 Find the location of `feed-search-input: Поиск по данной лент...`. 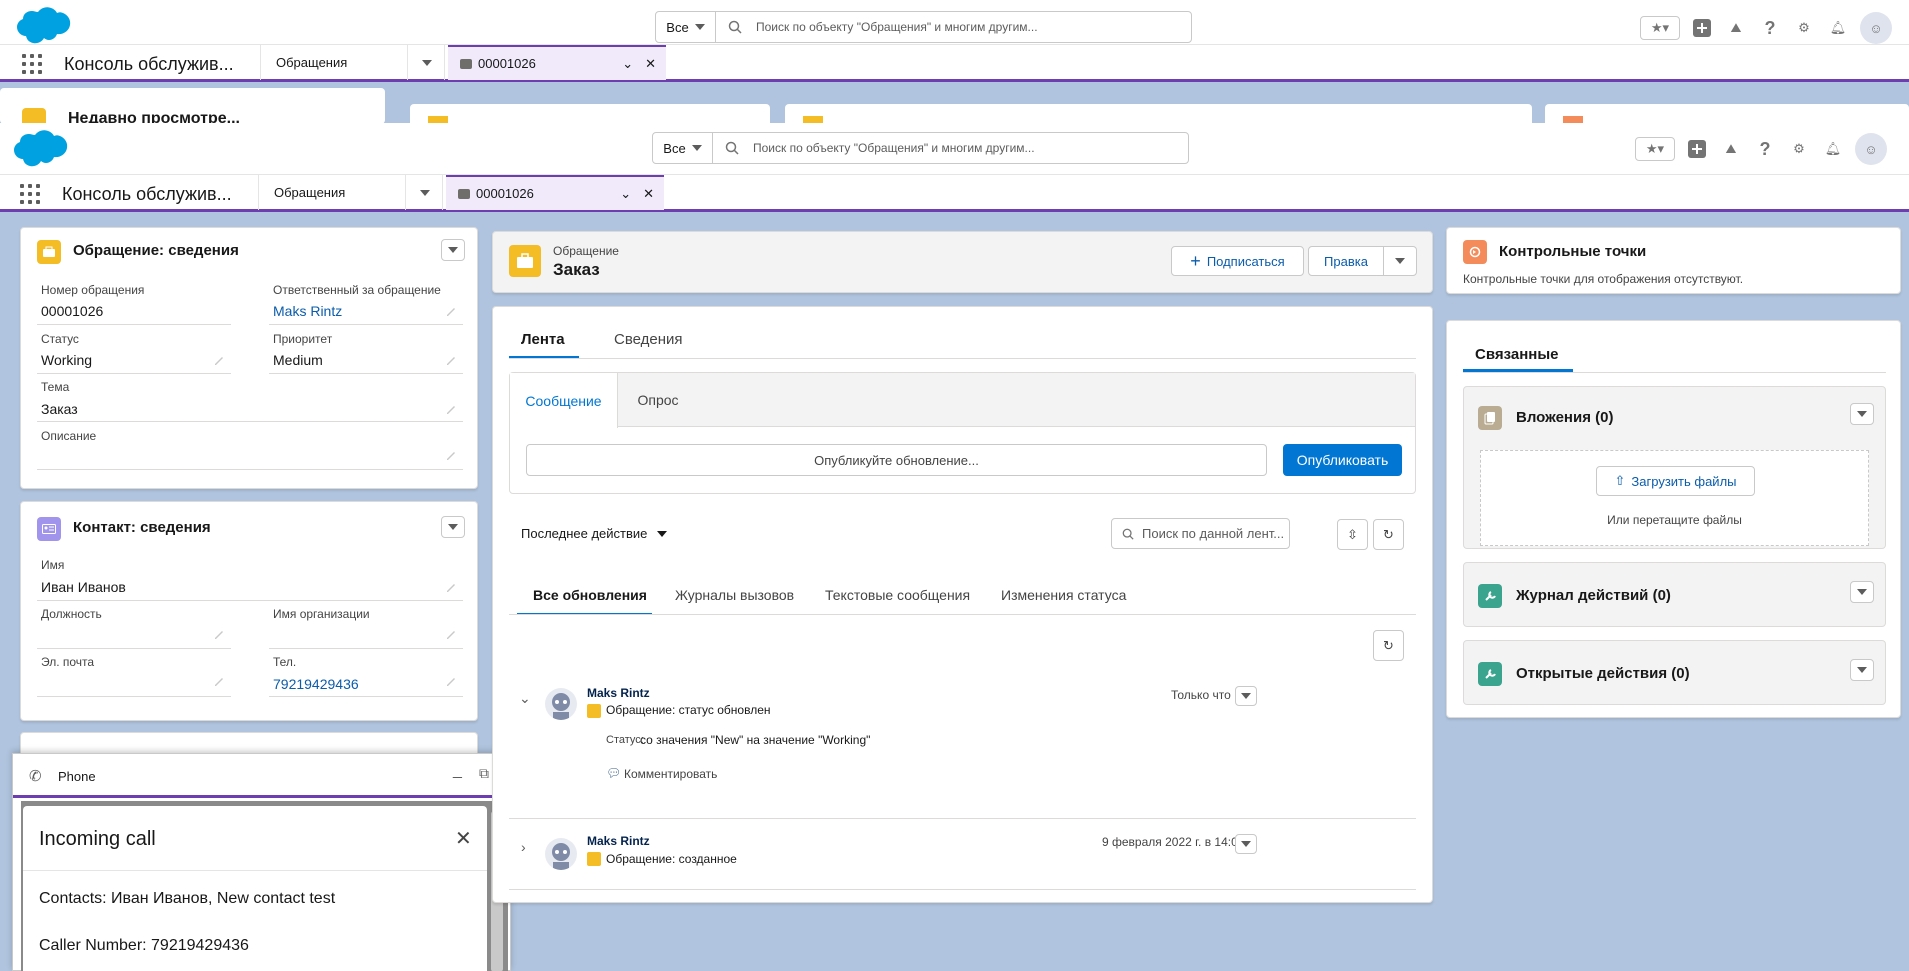

feed-search-input: Поиск по данной лент... is located at coordinates (1200, 533).